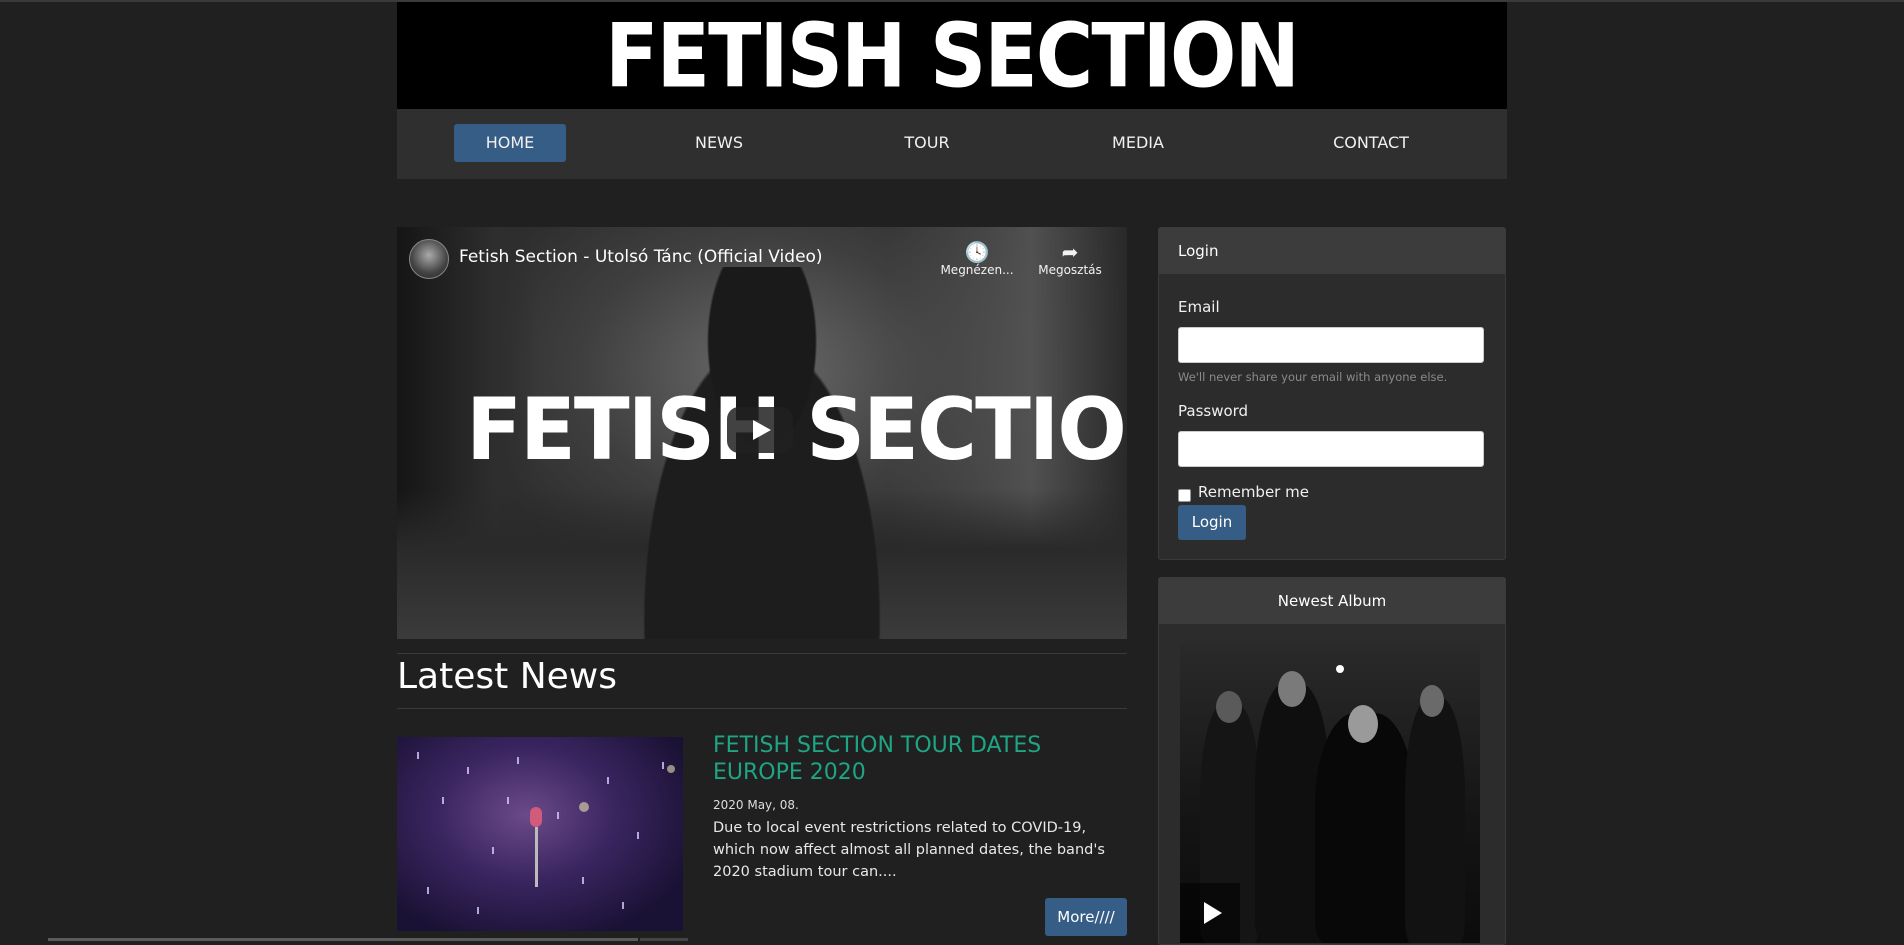  I want to click on news-divider-bottom, so click(762, 708).